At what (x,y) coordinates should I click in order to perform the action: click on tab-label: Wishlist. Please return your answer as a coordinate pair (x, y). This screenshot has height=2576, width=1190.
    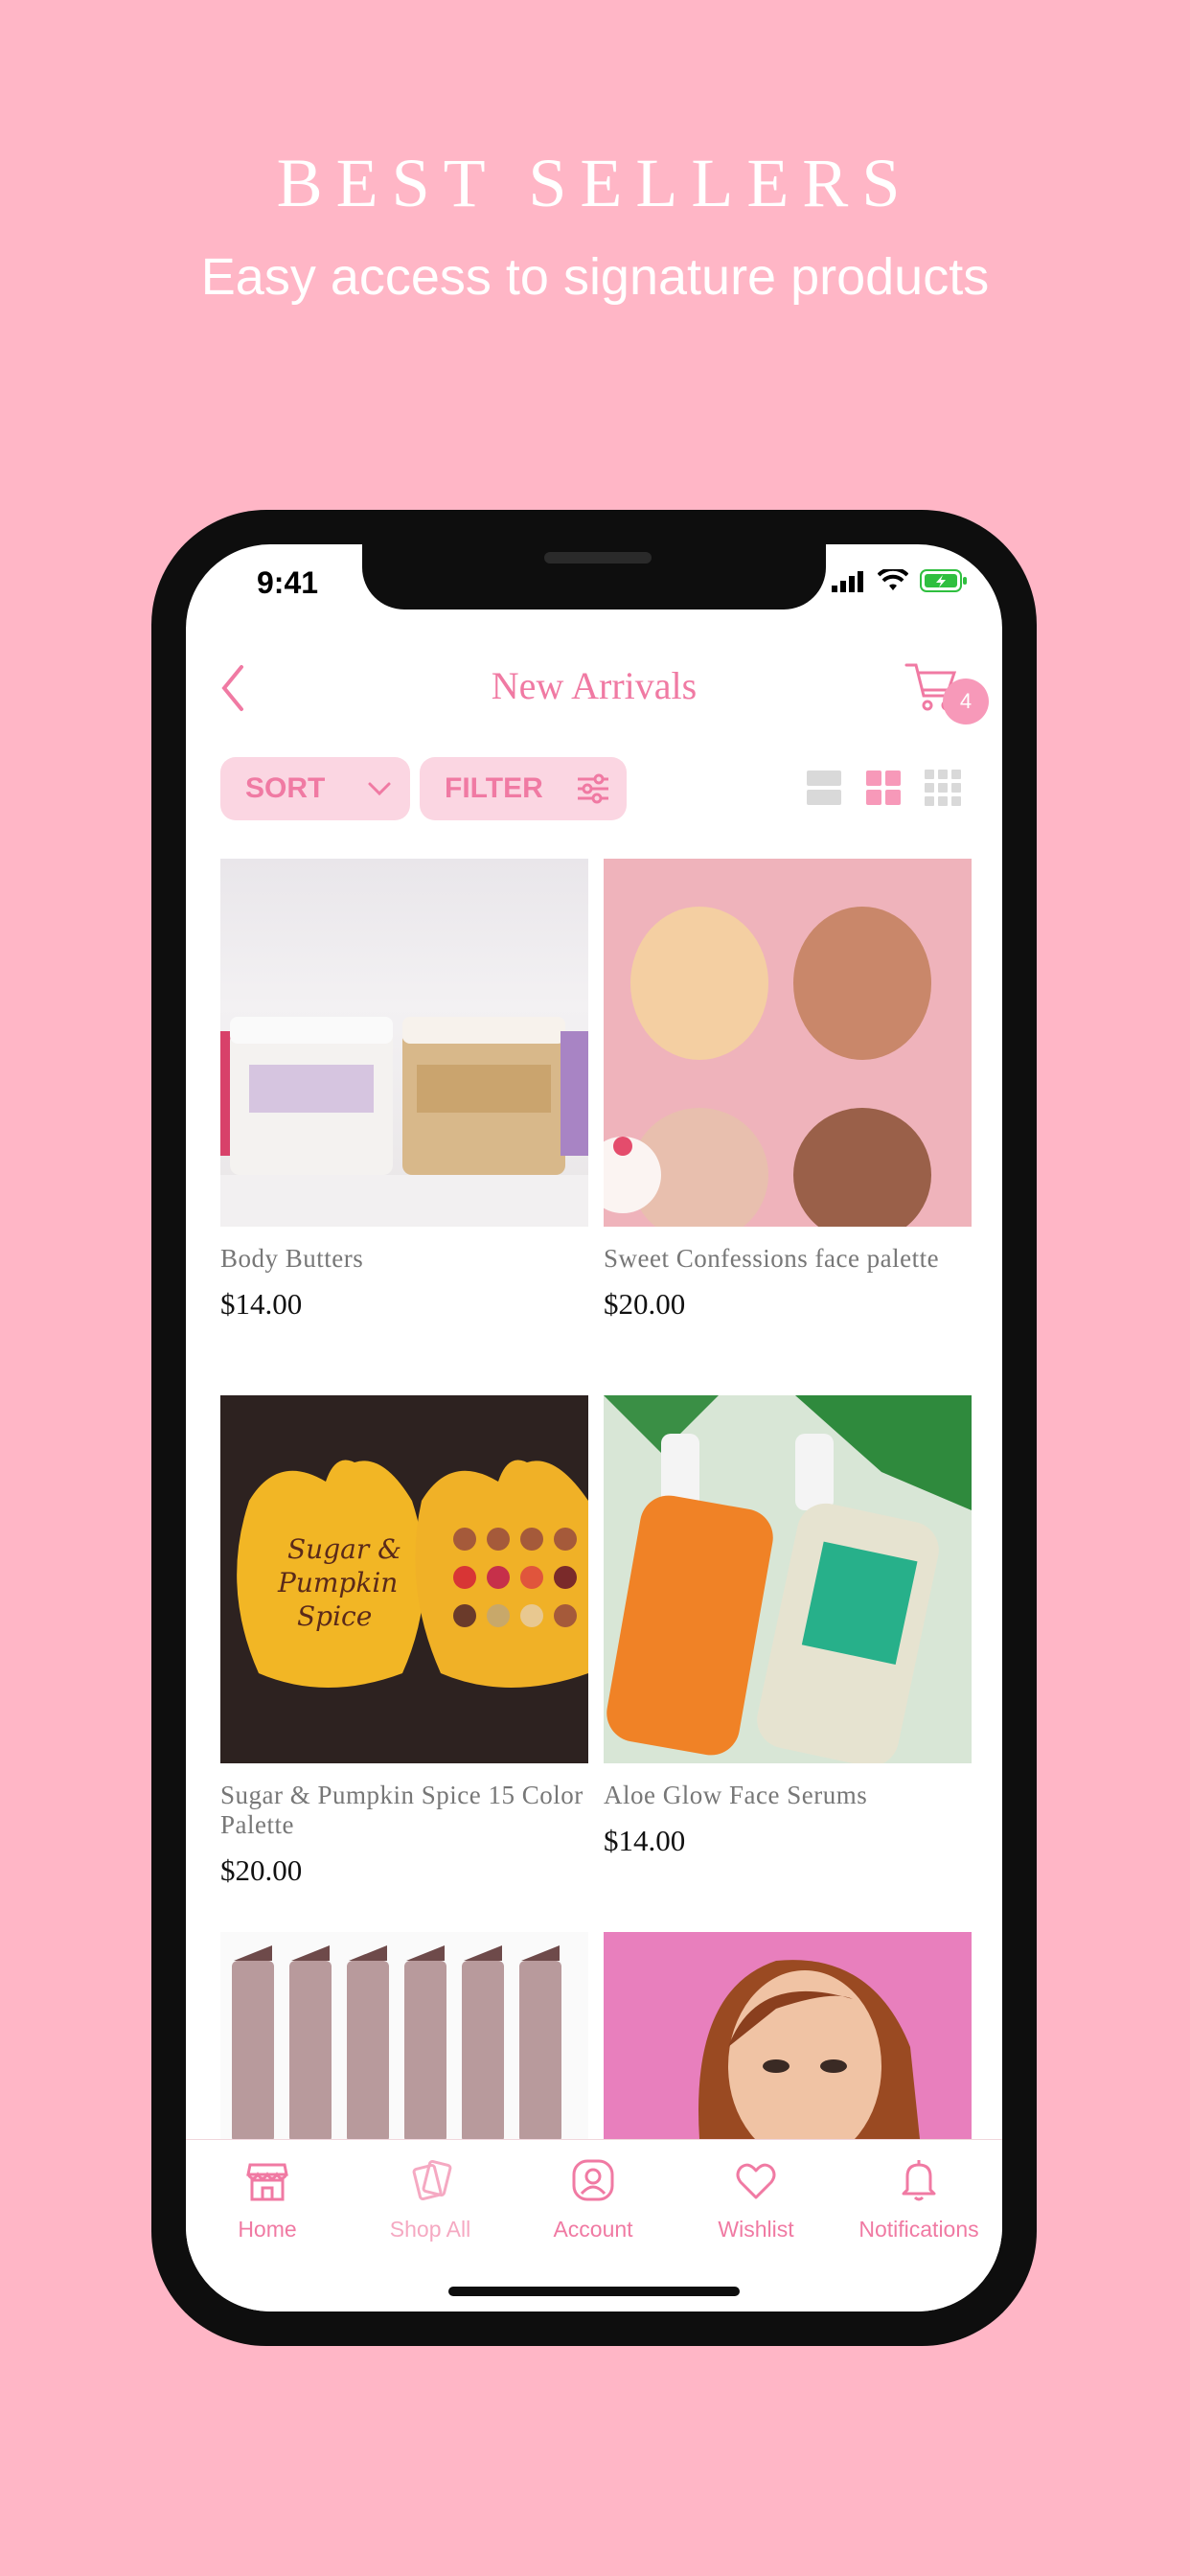
    Looking at the image, I should click on (756, 2229).